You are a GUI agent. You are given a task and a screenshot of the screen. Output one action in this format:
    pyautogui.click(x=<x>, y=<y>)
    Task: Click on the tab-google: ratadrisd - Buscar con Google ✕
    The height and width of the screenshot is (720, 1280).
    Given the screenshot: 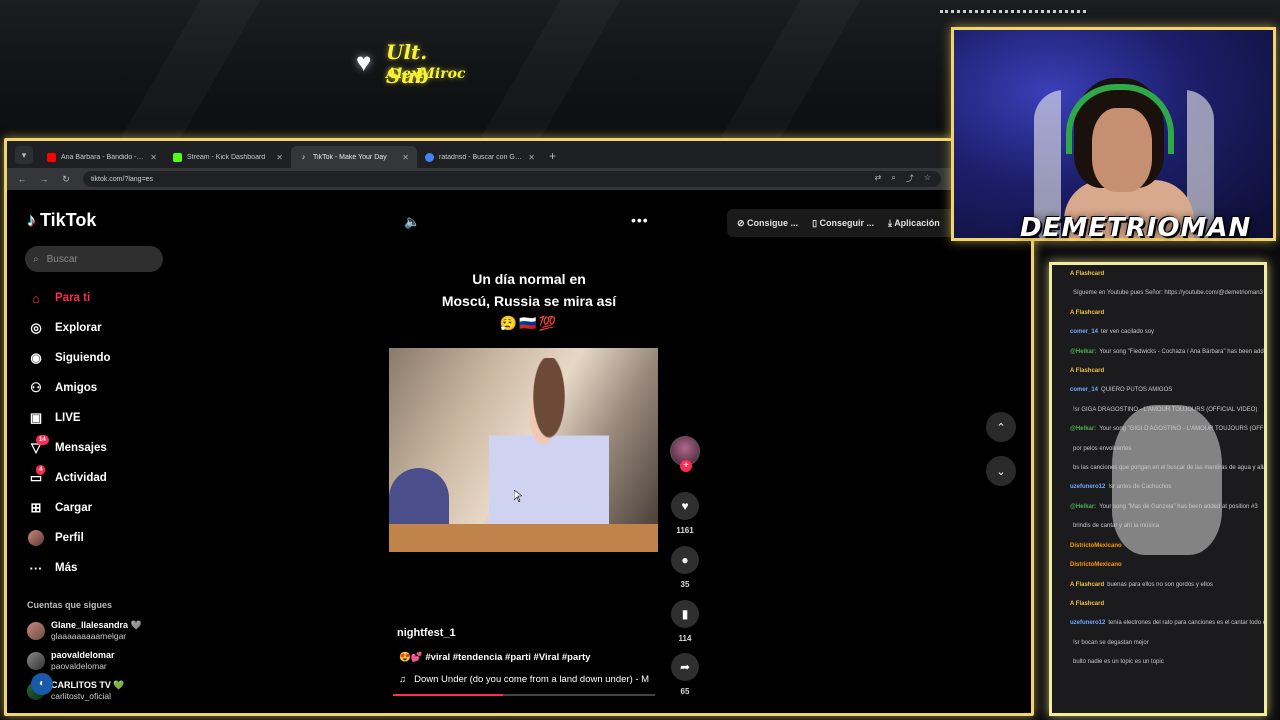 What is the action you would take?
    pyautogui.click(x=480, y=157)
    